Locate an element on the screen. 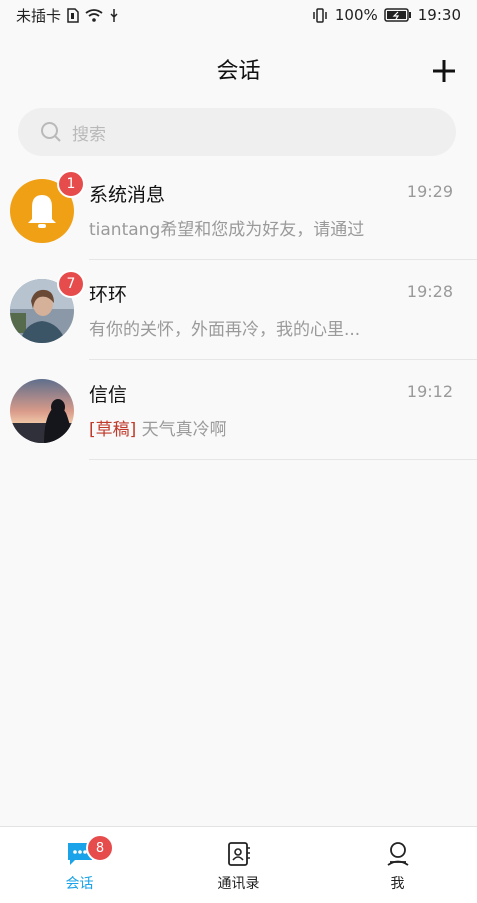  preview-text: tiantang希望和您成为好友，请通过 is located at coordinates (227, 230).